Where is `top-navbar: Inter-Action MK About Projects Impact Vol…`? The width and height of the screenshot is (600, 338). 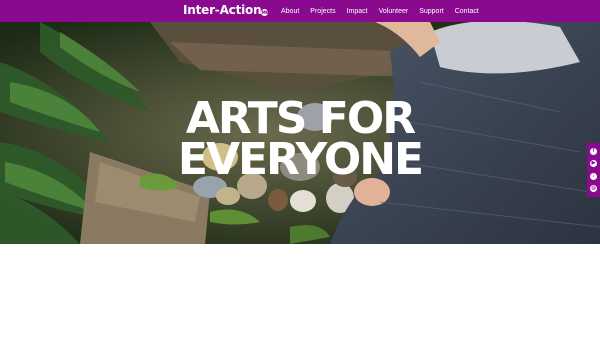 top-navbar: Inter-Action MK About Projects Impact Vol… is located at coordinates (300, 11).